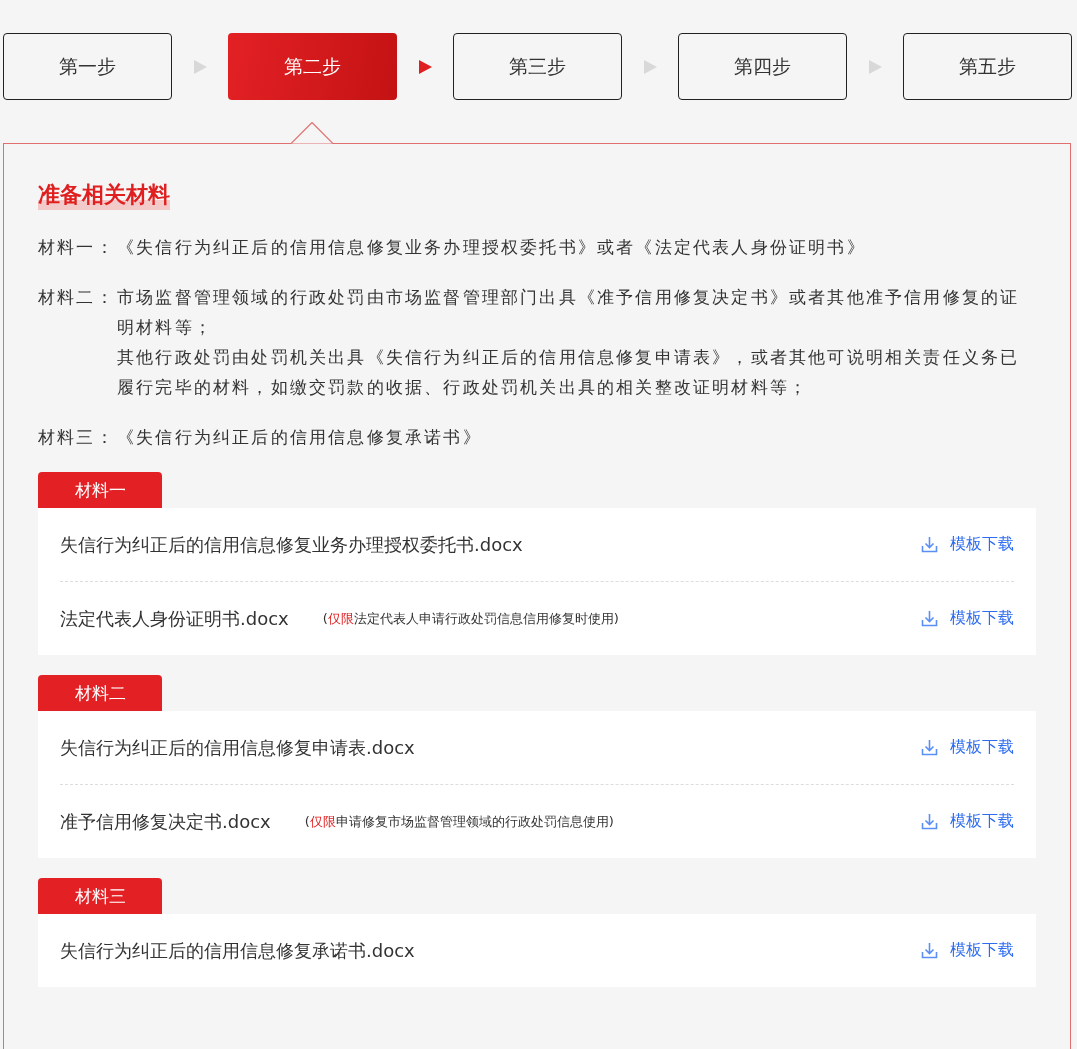  Describe the element at coordinates (174, 618) in the screenshot. I see `file-name: 法定代表人身份证明书.docx` at that location.